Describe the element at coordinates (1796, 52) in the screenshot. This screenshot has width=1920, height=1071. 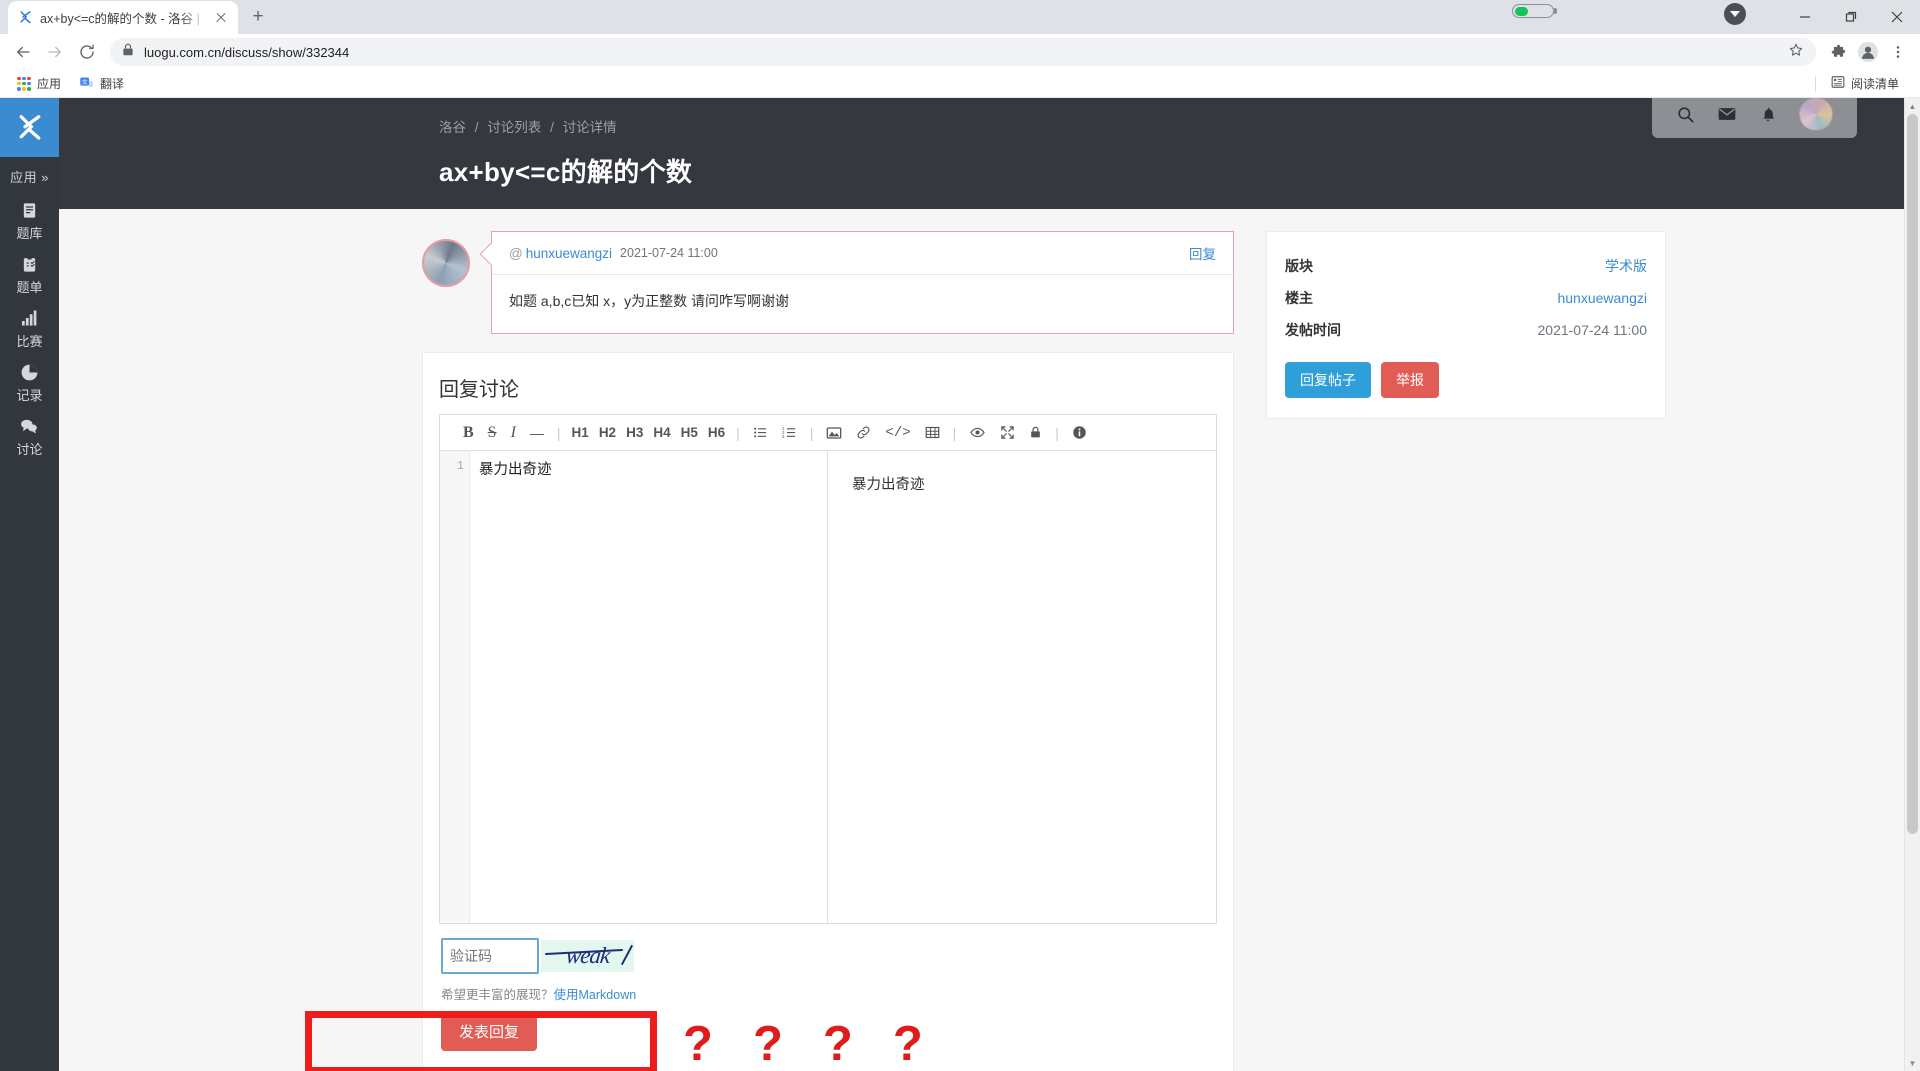
I see `star-icon` at that location.